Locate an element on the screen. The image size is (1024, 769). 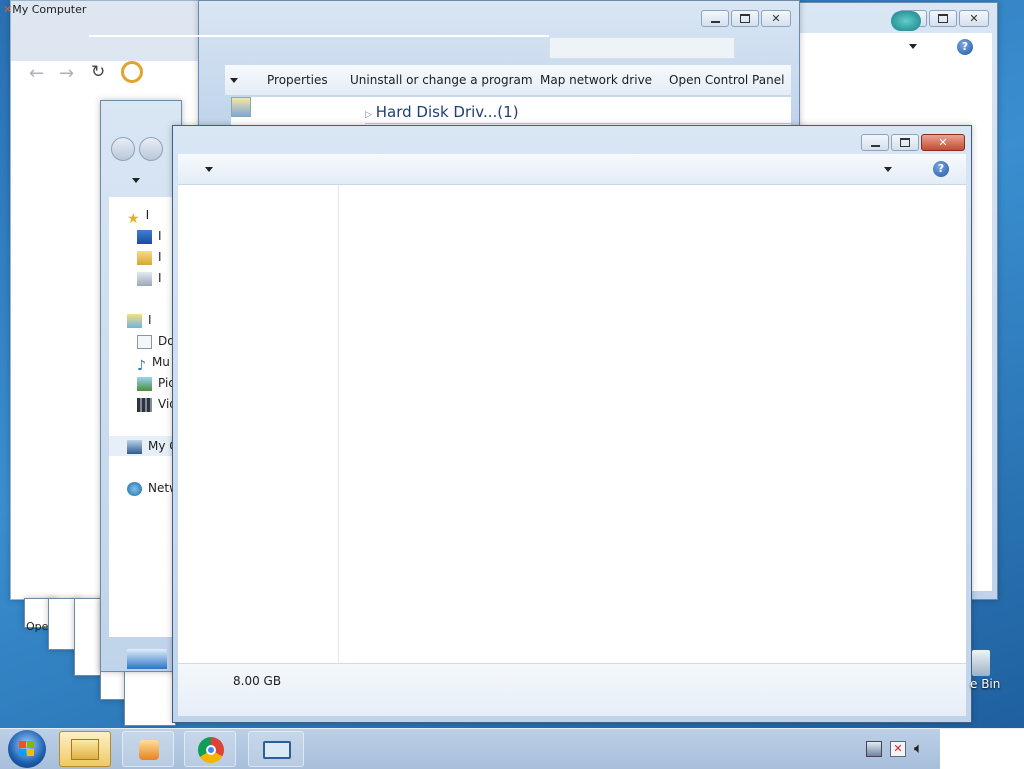
downloads-icon is located at coordinates (144, 257).